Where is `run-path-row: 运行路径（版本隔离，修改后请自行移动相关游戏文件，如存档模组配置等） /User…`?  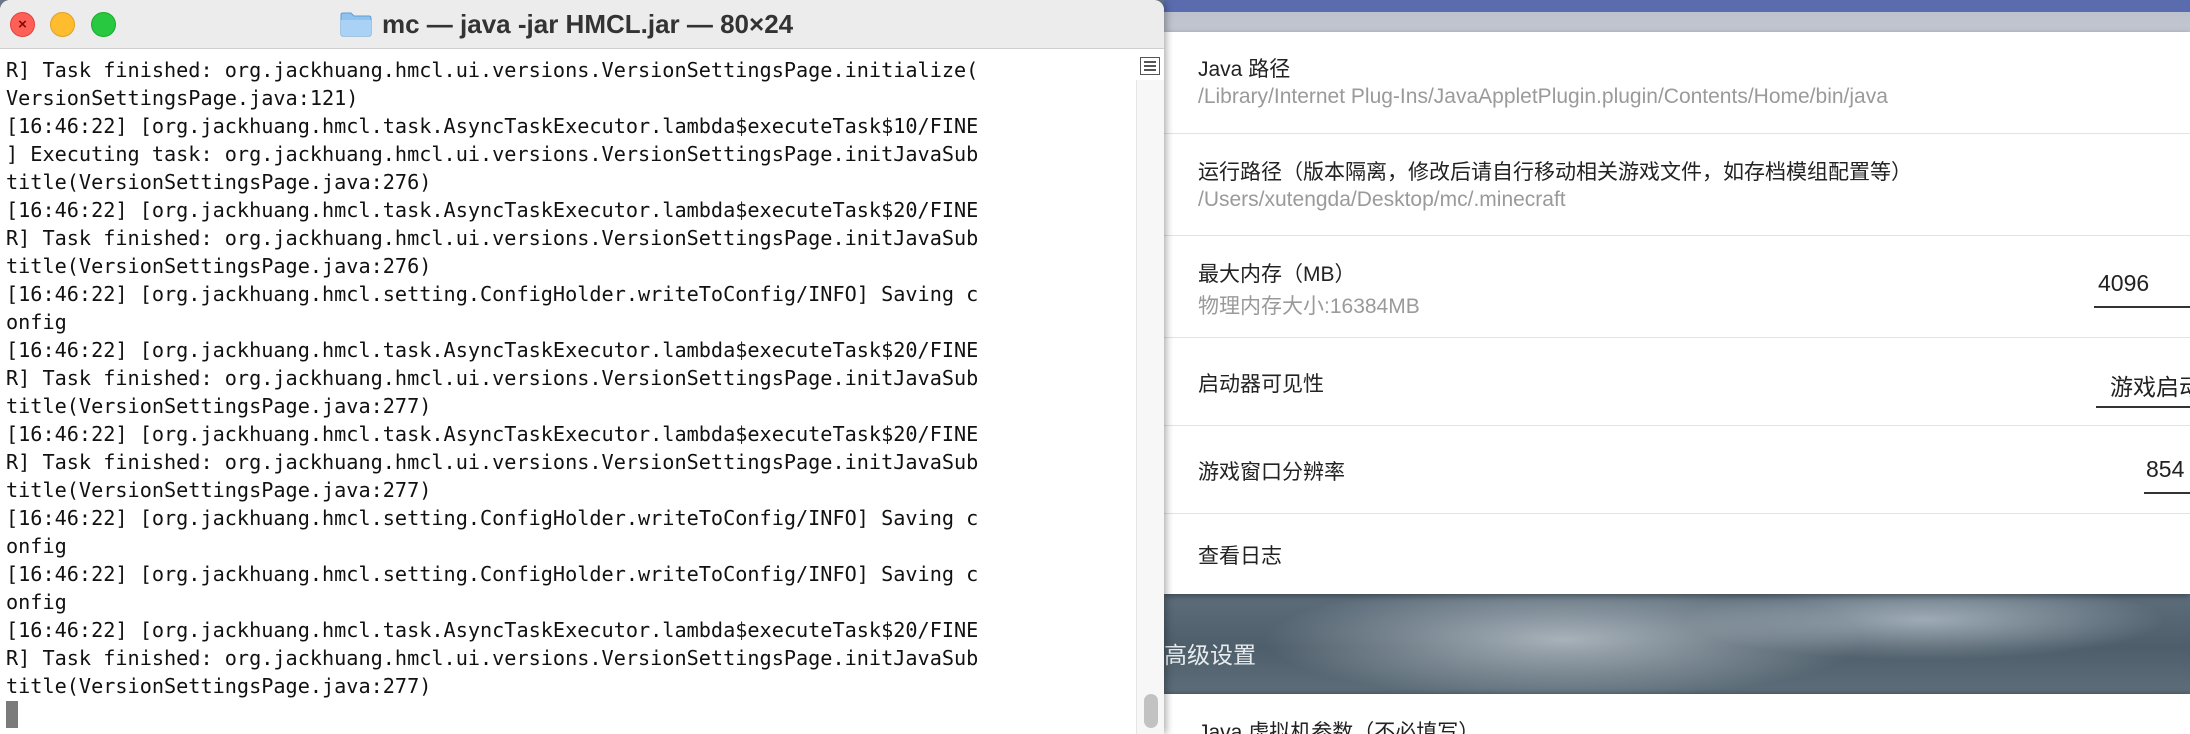
run-path-row: 运行路径（版本隔离，修改后请自行移动相关游戏文件，如存档模组配置等） /User… is located at coordinates (1677, 185).